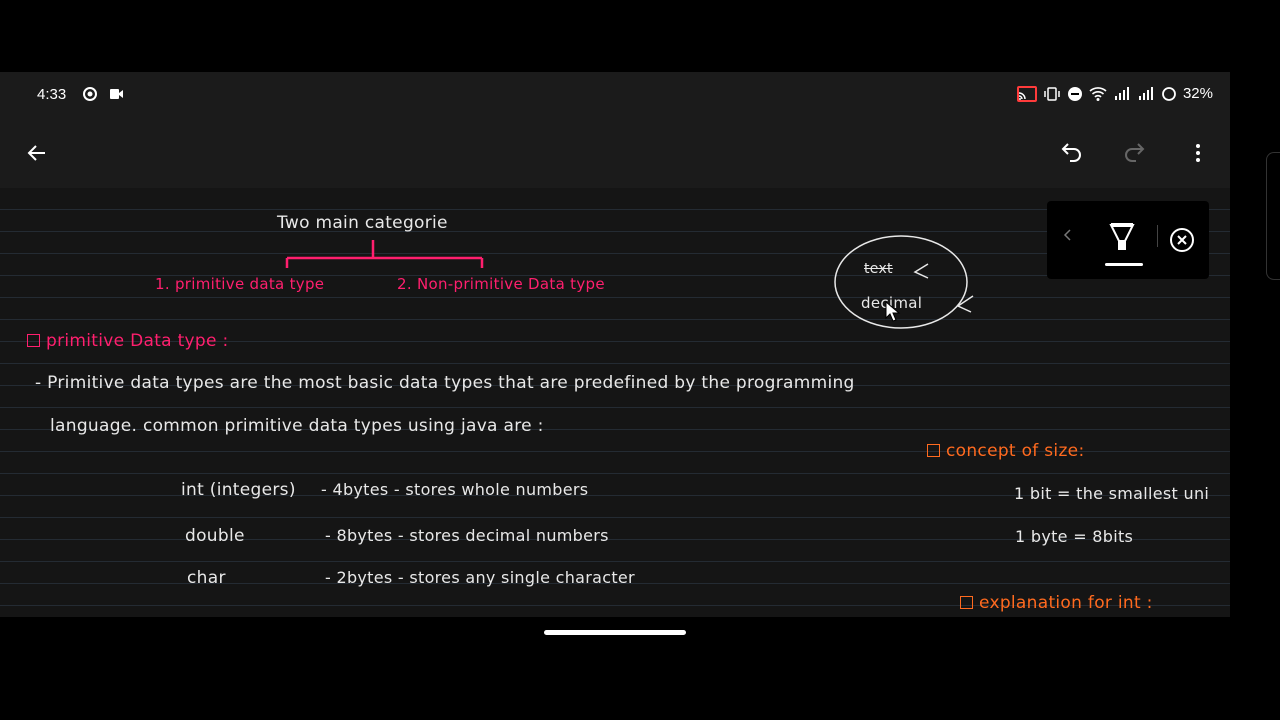 The image size is (1280, 720). What do you see at coordinates (1112, 493) in the screenshot?
I see `size-bit-line: 1 bit = the smallest uni` at bounding box center [1112, 493].